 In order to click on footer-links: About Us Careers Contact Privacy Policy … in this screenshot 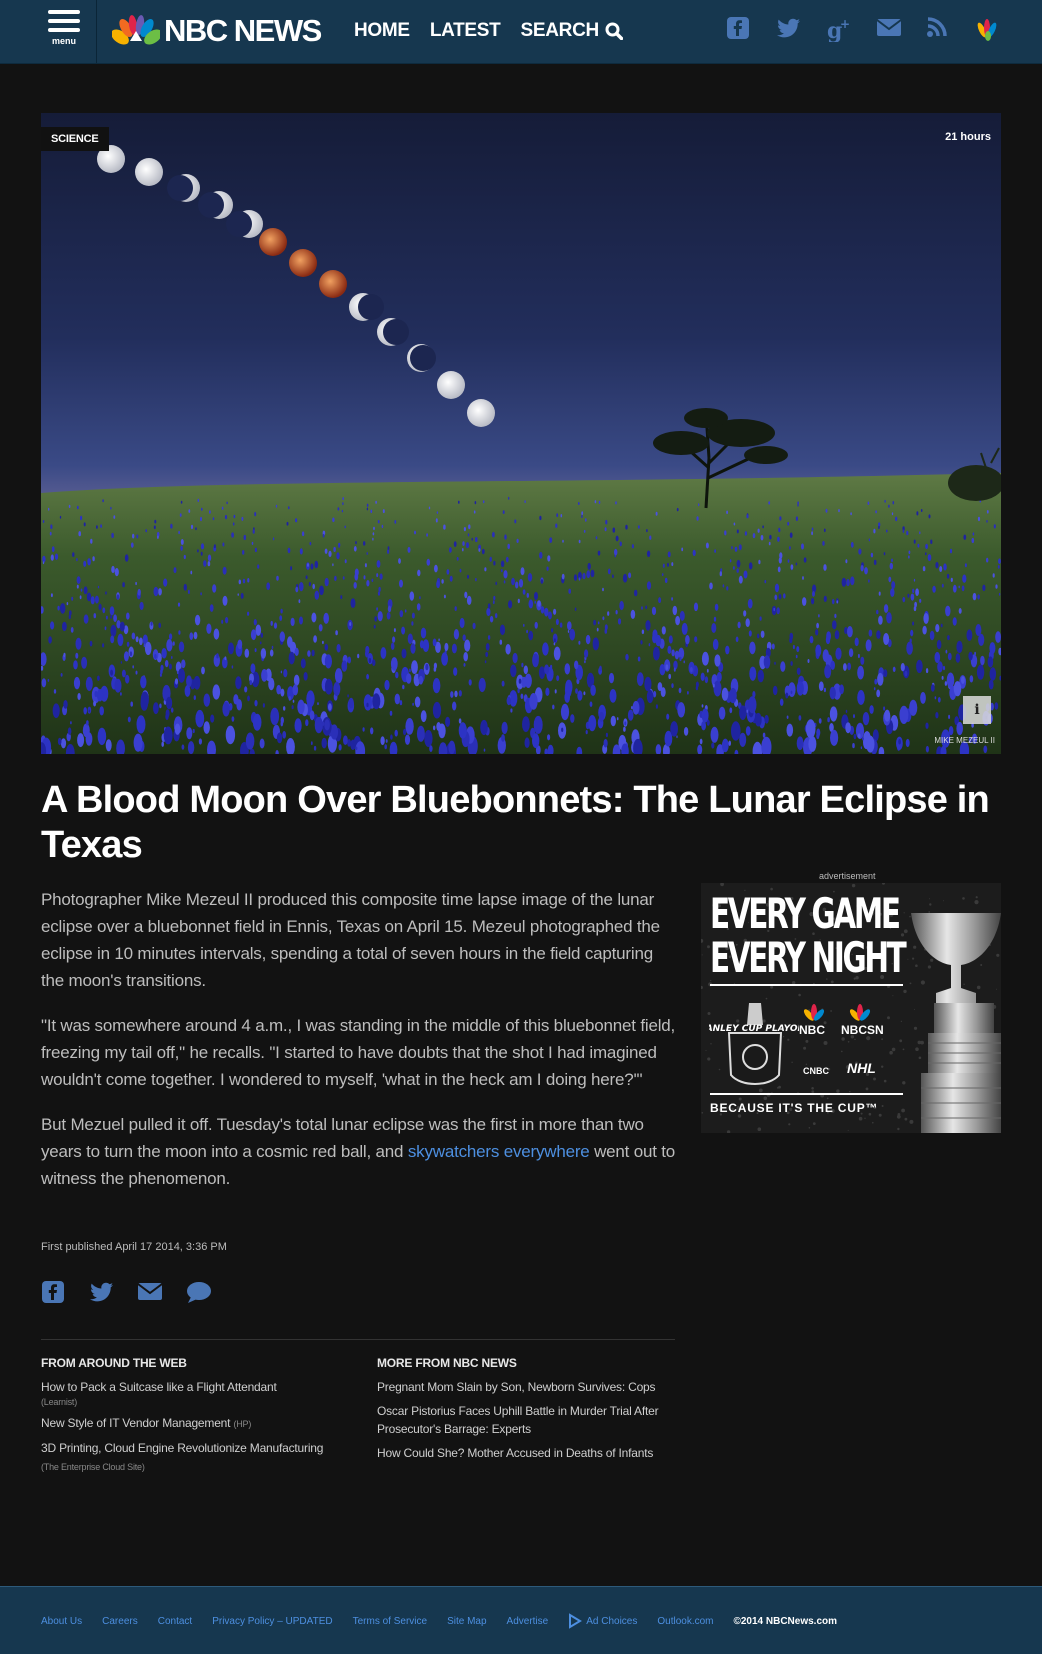, I will do `click(439, 1621)`.